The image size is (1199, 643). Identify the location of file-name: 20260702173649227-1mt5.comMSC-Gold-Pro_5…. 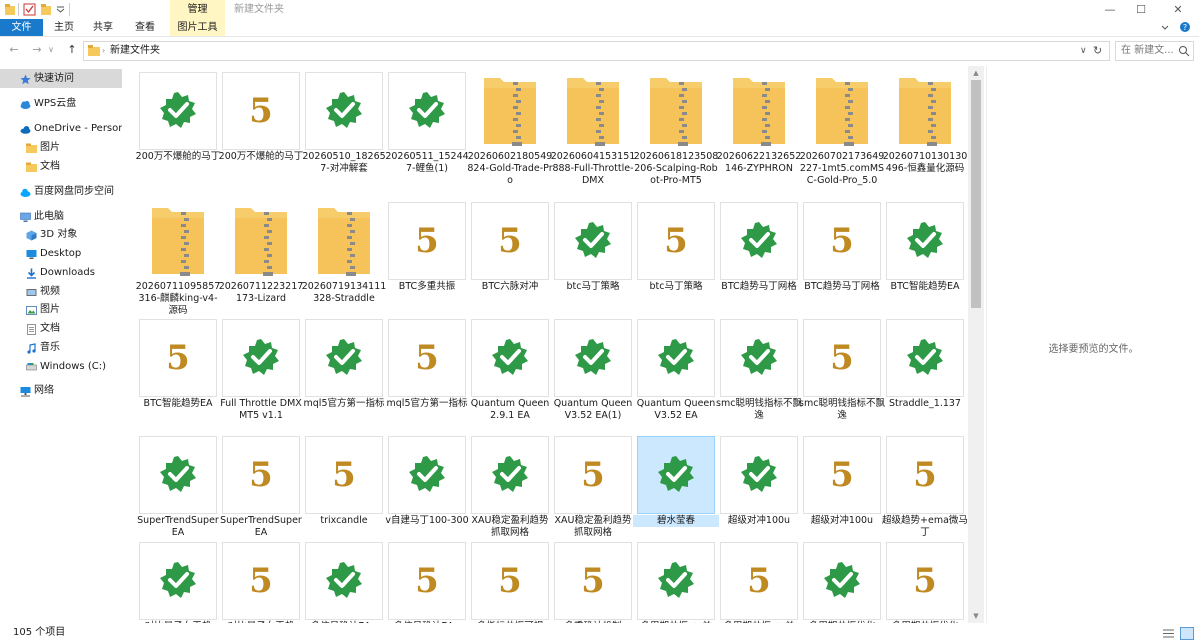
(842, 169).